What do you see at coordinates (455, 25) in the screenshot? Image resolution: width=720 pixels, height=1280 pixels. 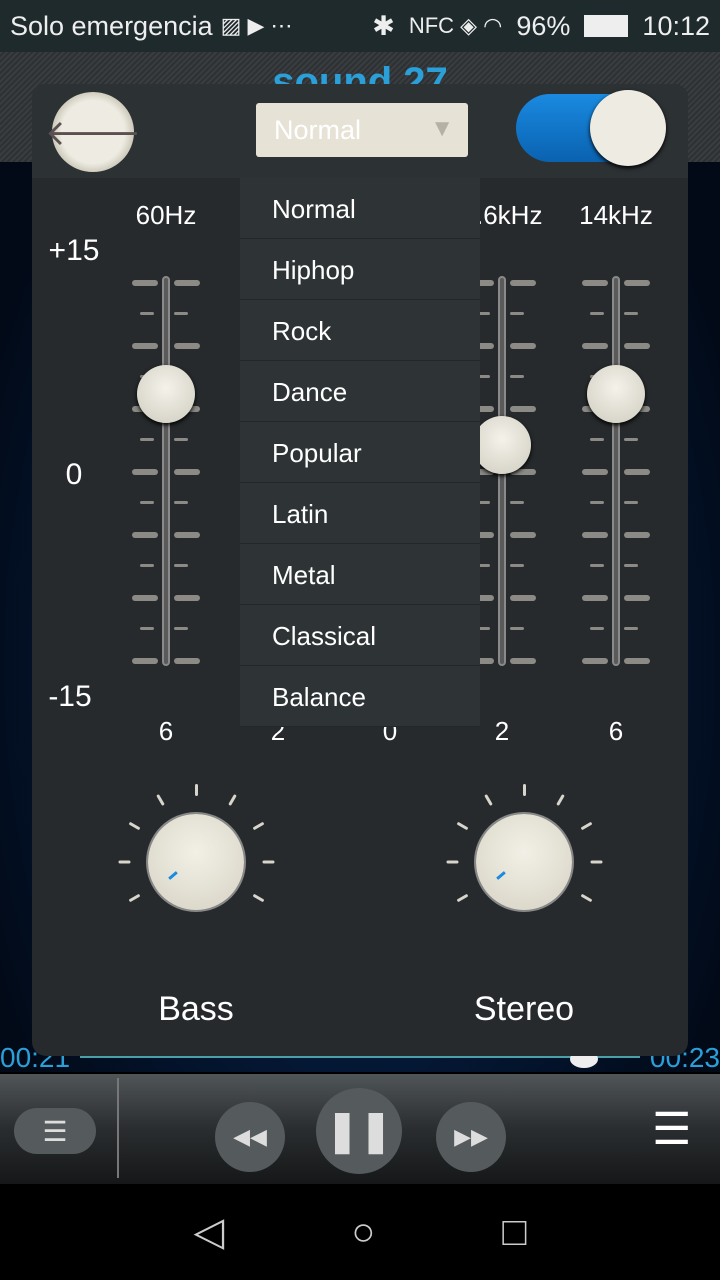 I see `wifi-icon: NFC ◈ ◠` at bounding box center [455, 25].